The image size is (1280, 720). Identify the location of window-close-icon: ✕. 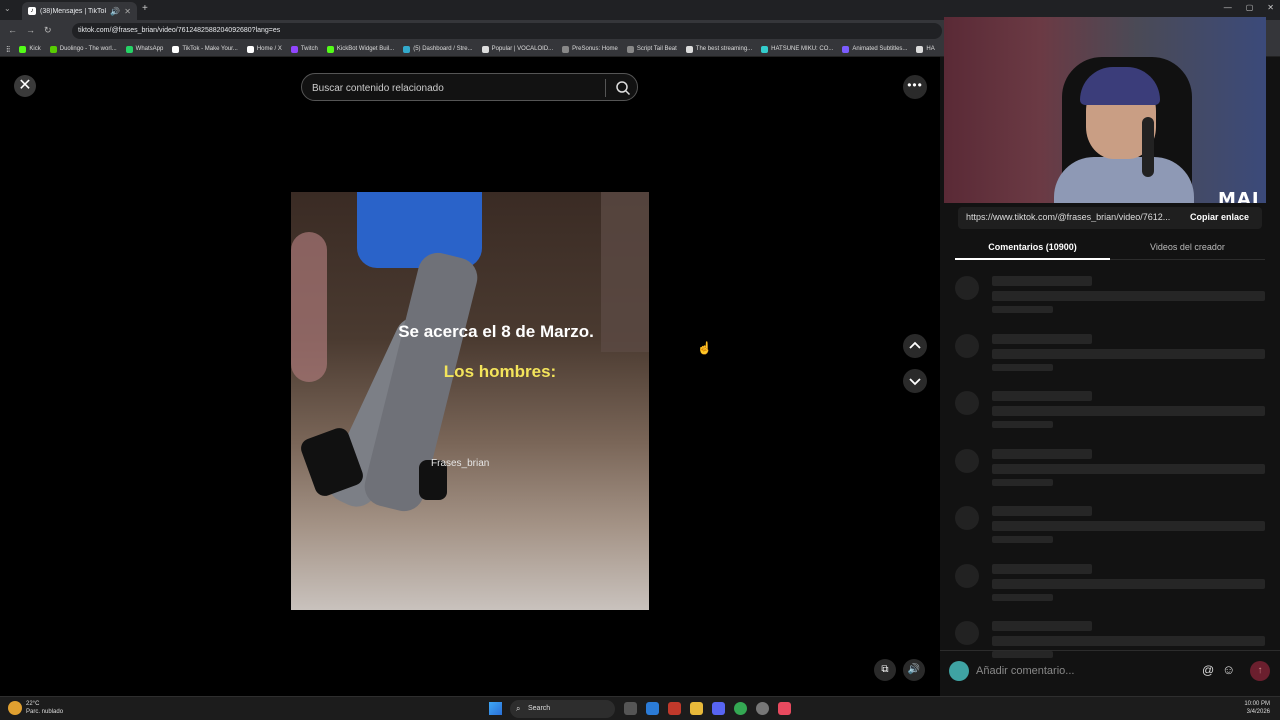
(1270, 7).